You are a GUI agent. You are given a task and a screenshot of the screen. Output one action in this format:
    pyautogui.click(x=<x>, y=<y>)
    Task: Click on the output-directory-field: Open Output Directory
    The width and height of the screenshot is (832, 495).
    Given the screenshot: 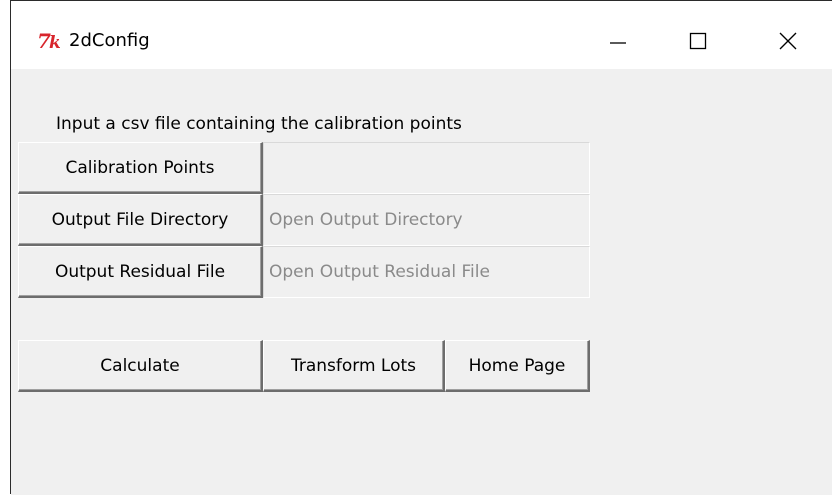 What is the action you would take?
    pyautogui.click(x=426, y=220)
    